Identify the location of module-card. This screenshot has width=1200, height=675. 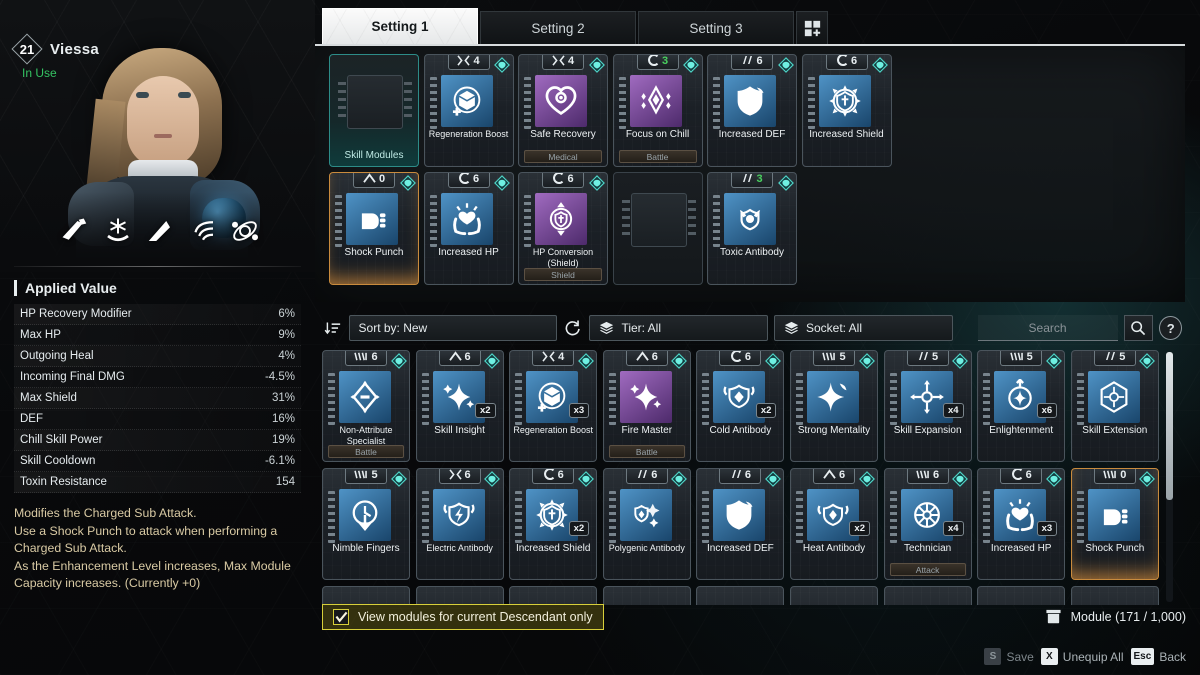
(657, 228).